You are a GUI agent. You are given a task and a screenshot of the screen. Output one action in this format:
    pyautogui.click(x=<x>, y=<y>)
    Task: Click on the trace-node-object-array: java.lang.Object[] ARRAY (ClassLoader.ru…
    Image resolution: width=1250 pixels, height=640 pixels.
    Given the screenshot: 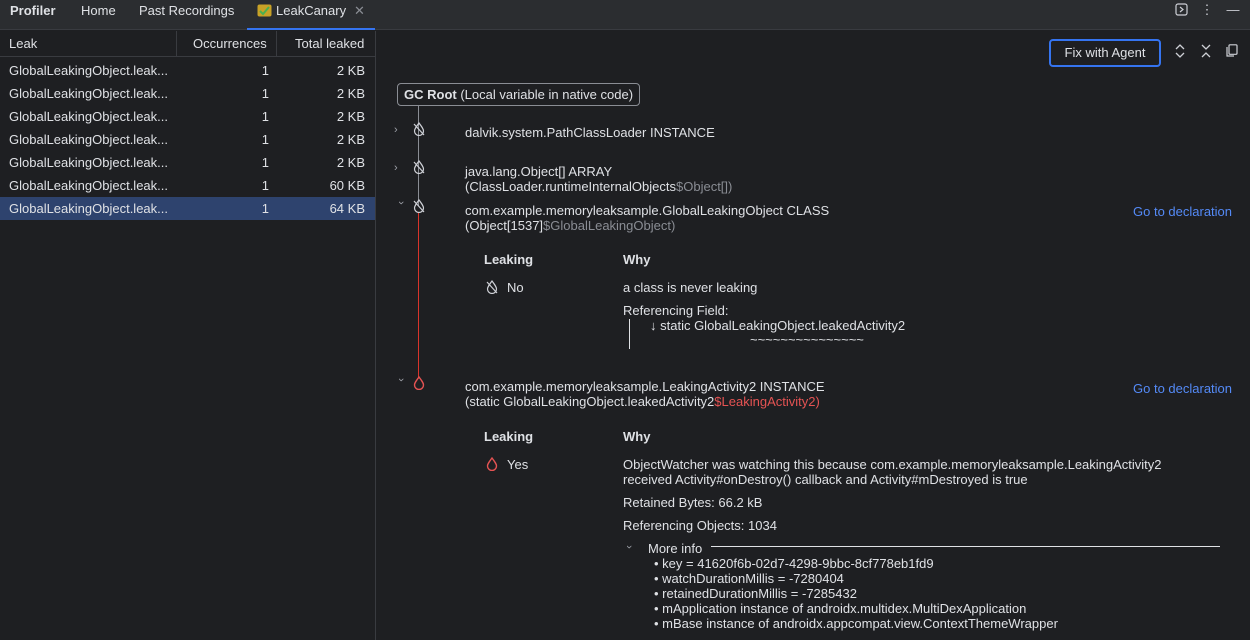 What is the action you would take?
    pyautogui.click(x=598, y=179)
    